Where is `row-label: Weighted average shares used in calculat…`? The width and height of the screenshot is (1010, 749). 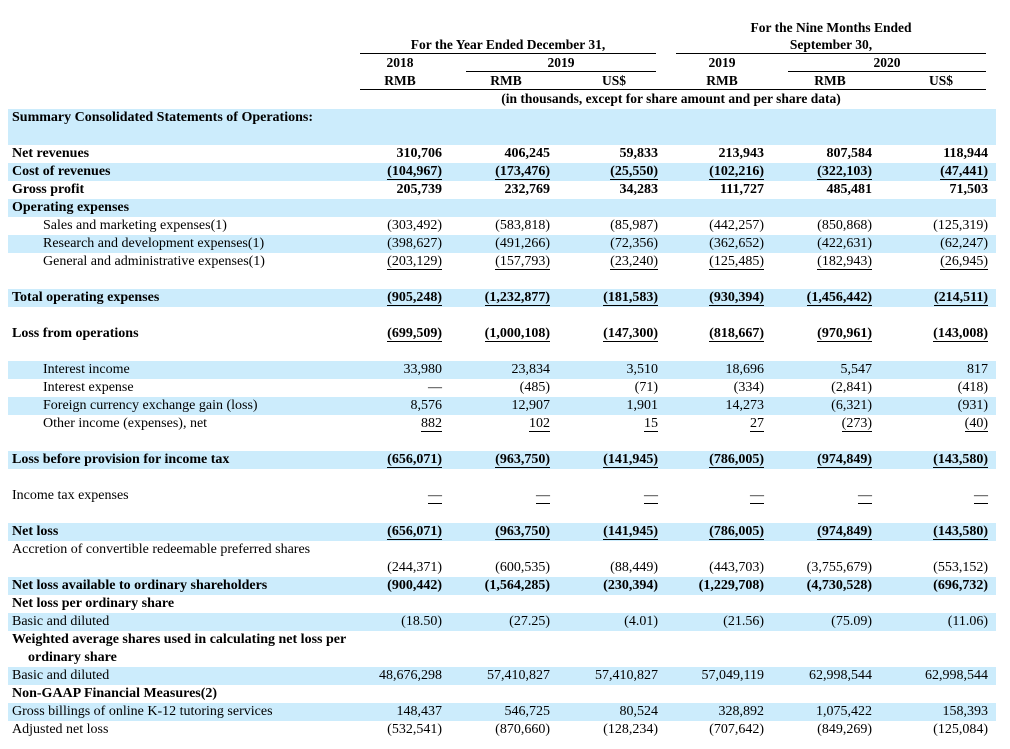
row-label: Weighted average shares used in calculat… is located at coordinates (179, 648).